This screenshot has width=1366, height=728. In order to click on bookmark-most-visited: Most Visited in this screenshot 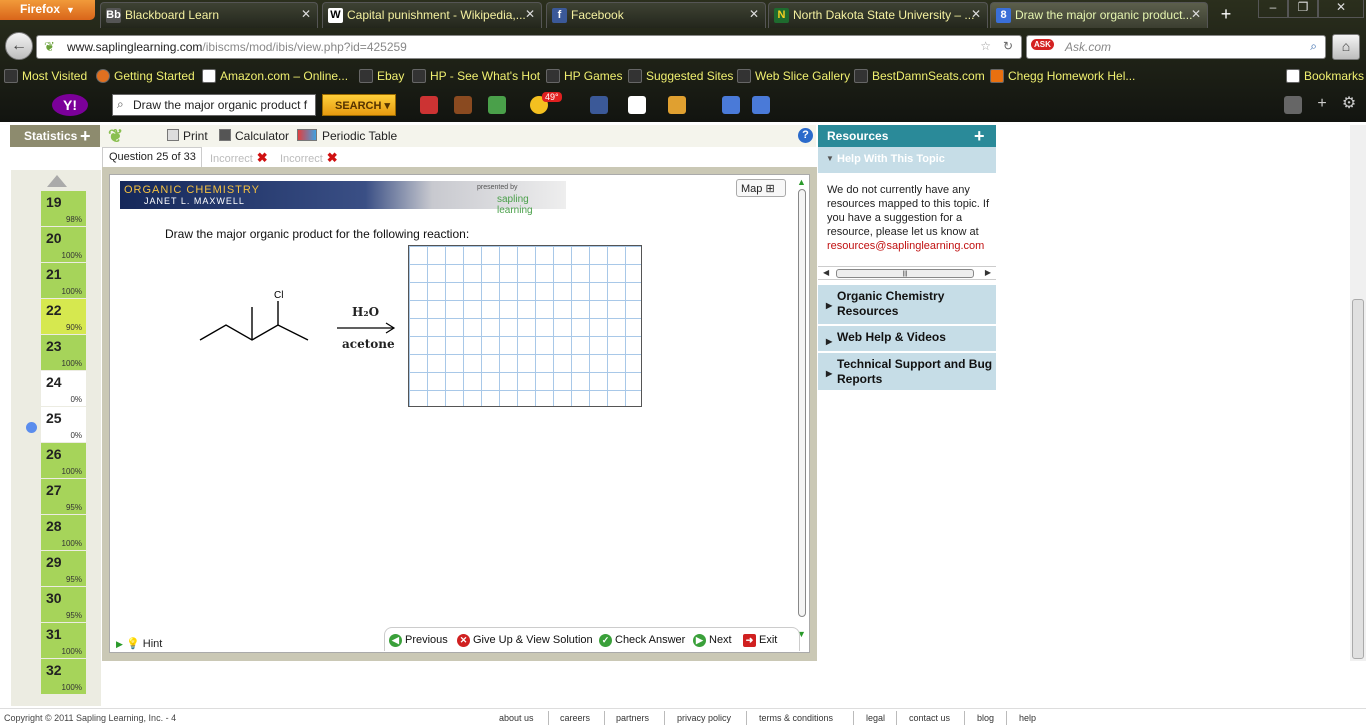, I will do `click(45, 76)`.